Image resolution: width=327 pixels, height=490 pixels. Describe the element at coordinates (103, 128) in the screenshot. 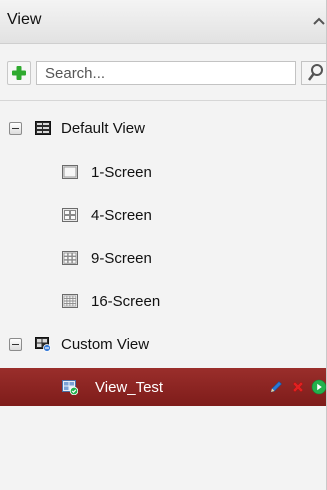

I see `tree-node-label: Default View` at that location.